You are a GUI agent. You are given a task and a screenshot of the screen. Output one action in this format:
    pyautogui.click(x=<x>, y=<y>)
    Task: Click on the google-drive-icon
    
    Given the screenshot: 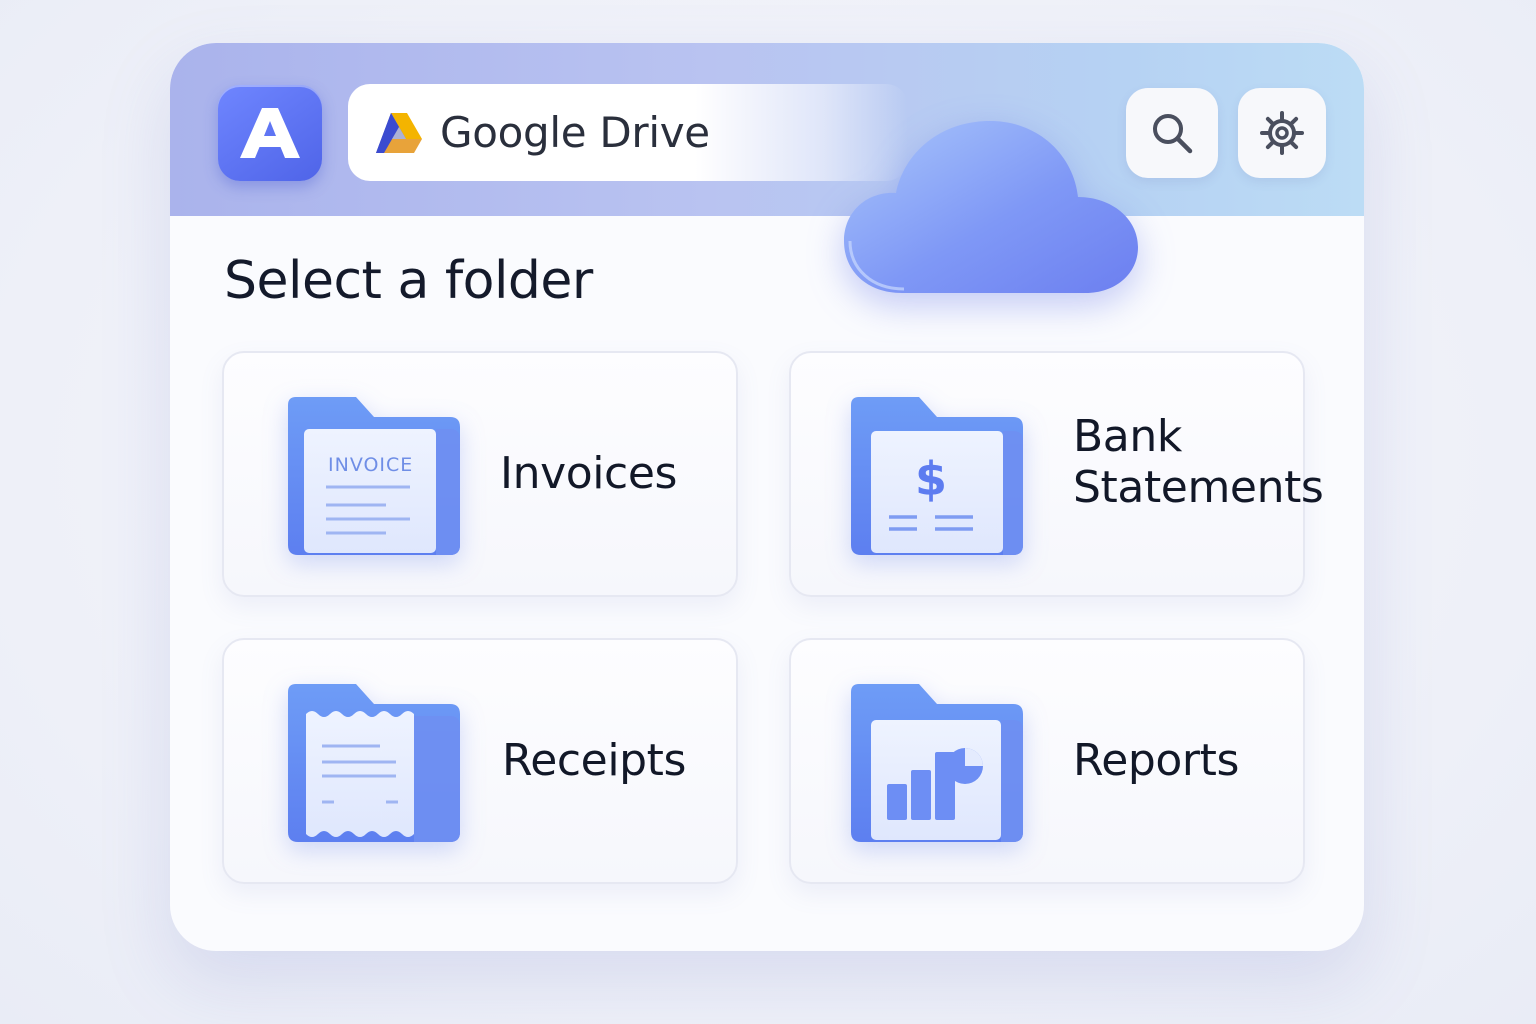 What is the action you would take?
    pyautogui.click(x=399, y=132)
    